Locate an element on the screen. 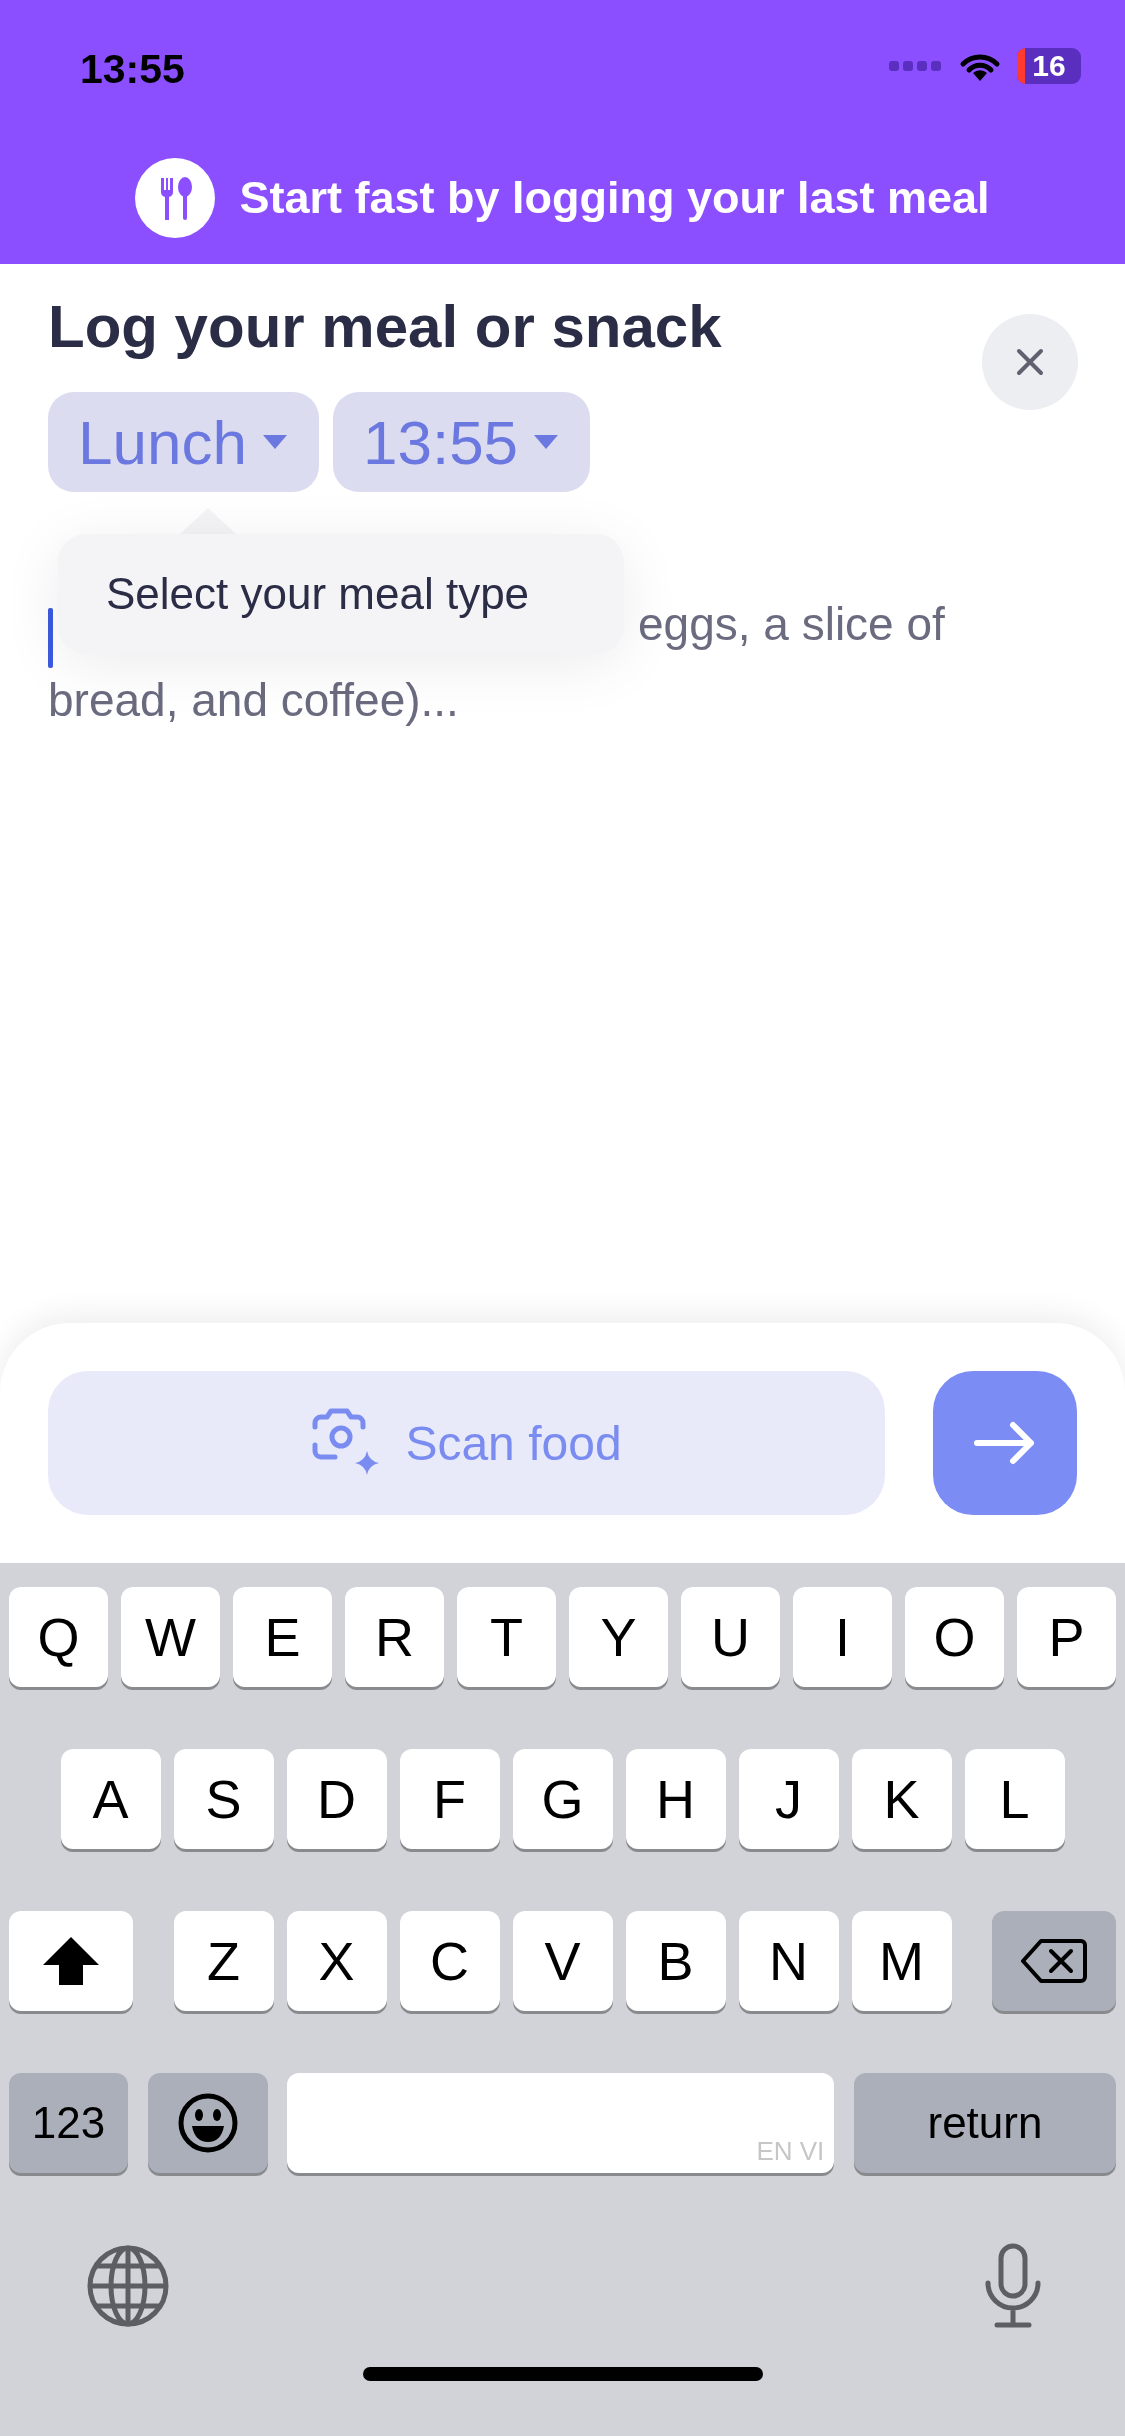  banner-text: Start fast by logging your last meal is located at coordinates (614, 198).